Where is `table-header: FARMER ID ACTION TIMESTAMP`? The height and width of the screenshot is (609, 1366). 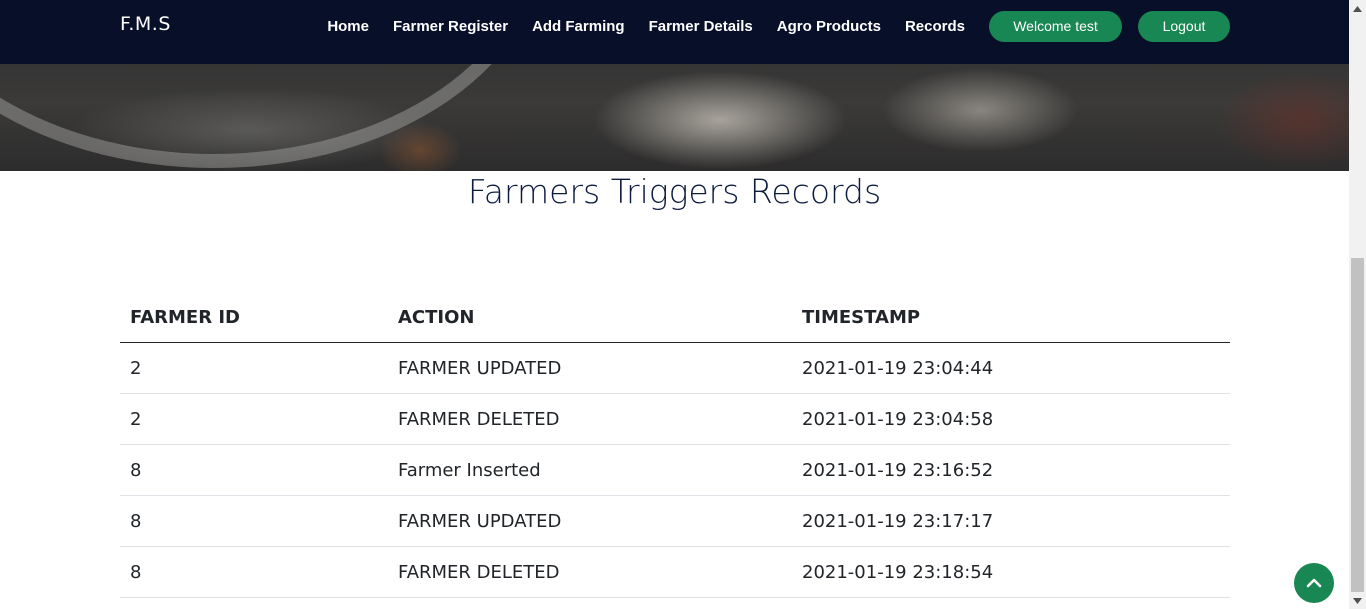 table-header: FARMER ID ACTION TIMESTAMP is located at coordinates (675, 317).